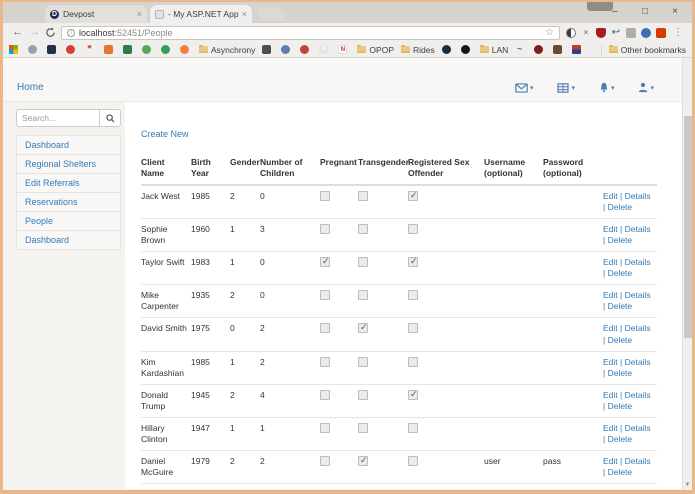 Image resolution: width=695 pixels, height=494 pixels. I want to click on search-button, so click(110, 118).